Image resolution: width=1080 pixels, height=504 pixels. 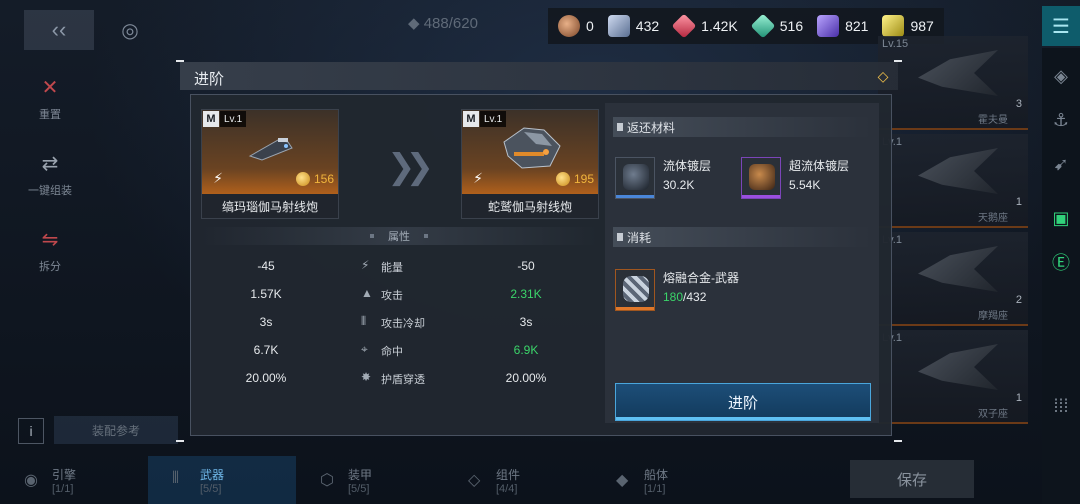 I want to click on fleet-icon: ◆, so click(x=416, y=23).